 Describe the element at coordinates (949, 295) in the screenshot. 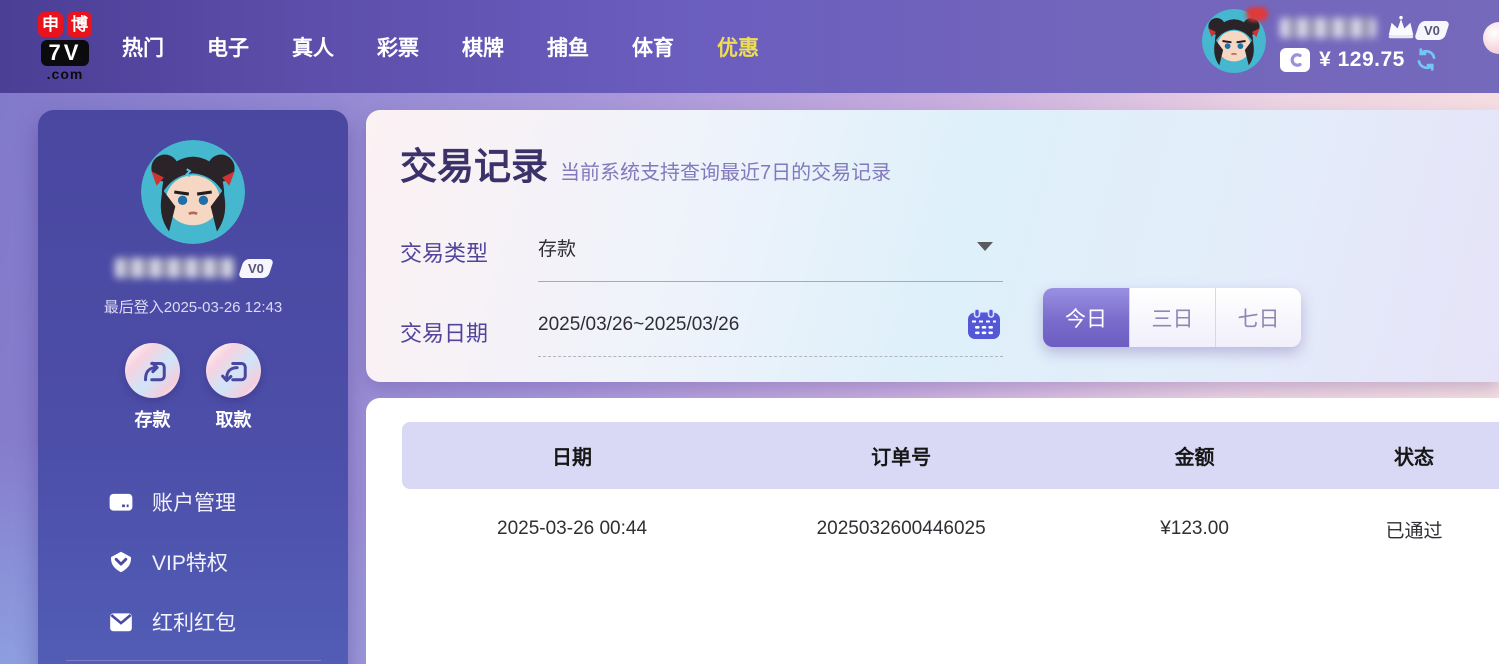

I see `filter-form: 交易类型 存款 交易日期 2025/03/26~2025/03/26` at that location.